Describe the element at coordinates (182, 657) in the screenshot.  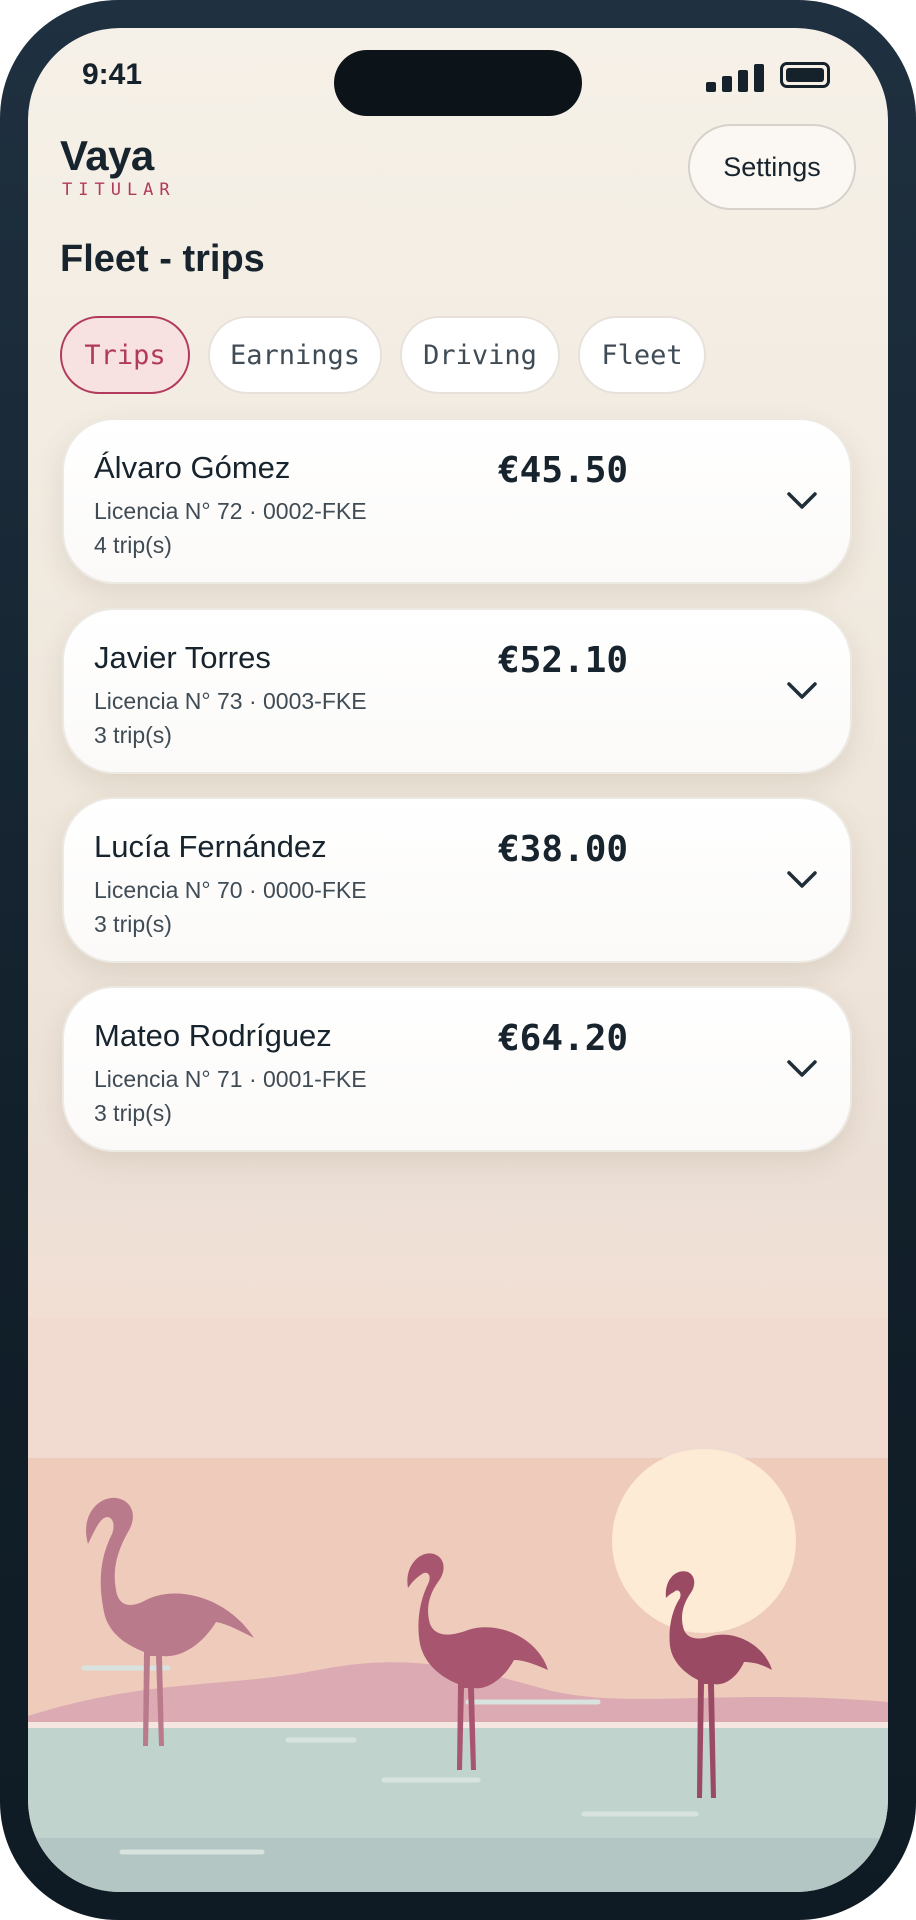
I see `driver-name: Javier Torres` at that location.